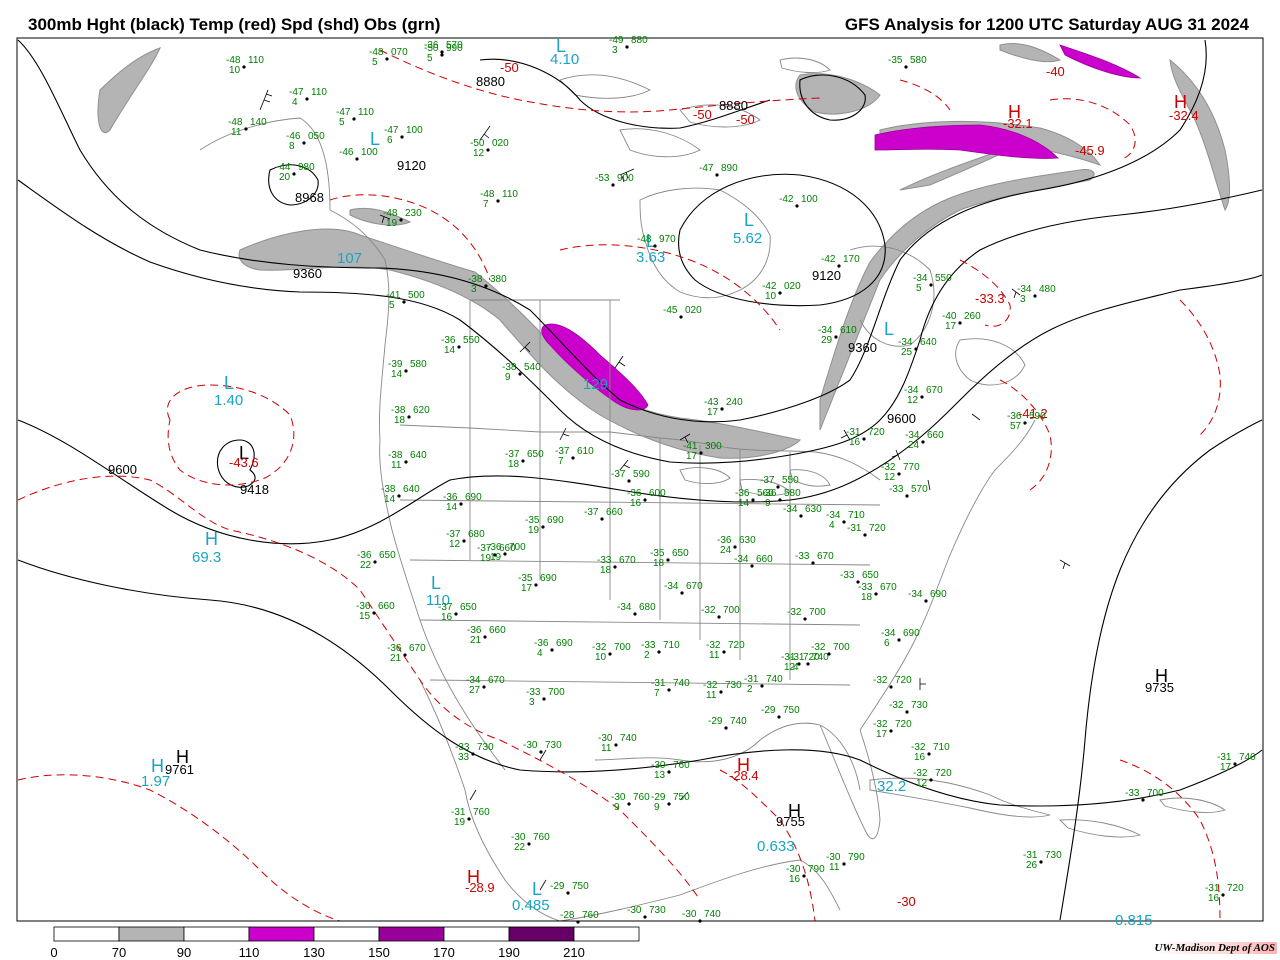  Describe the element at coordinates (922, 783) in the screenshot. I see `station-dewpoint-depression: 12` at that location.